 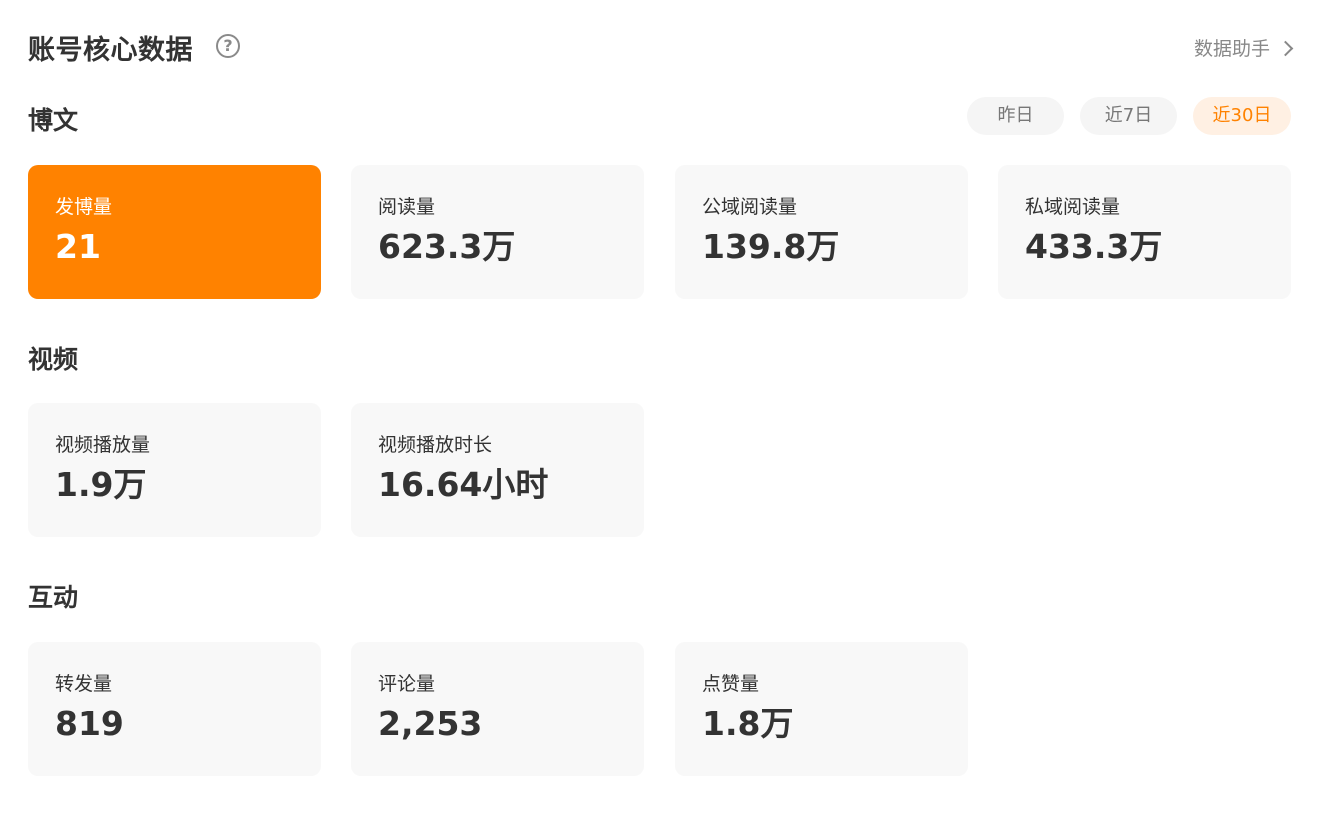 I want to click on stat-label: 视频播放时长, so click(x=435, y=445).